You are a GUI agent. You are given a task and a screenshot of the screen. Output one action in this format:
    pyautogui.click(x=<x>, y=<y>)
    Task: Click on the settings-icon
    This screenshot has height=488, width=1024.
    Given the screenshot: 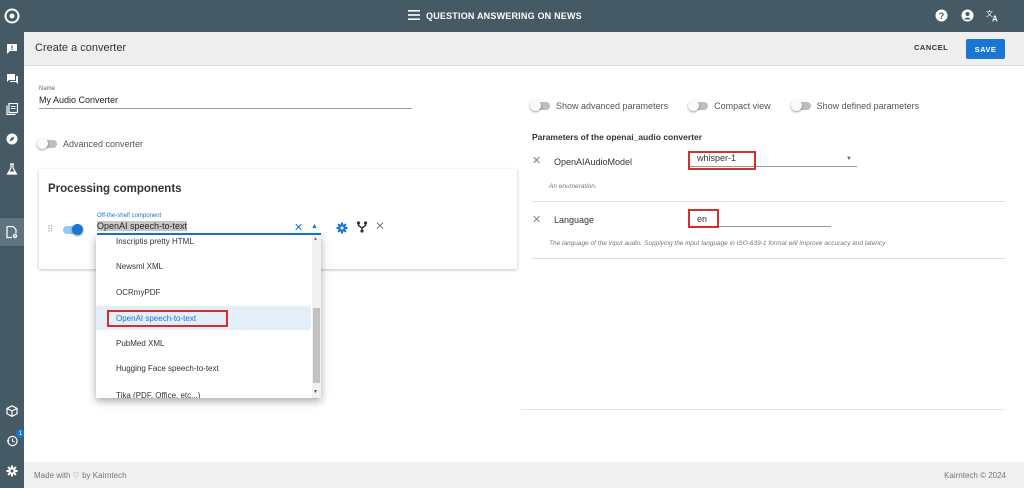 What is the action you would take?
    pyautogui.click(x=12, y=471)
    